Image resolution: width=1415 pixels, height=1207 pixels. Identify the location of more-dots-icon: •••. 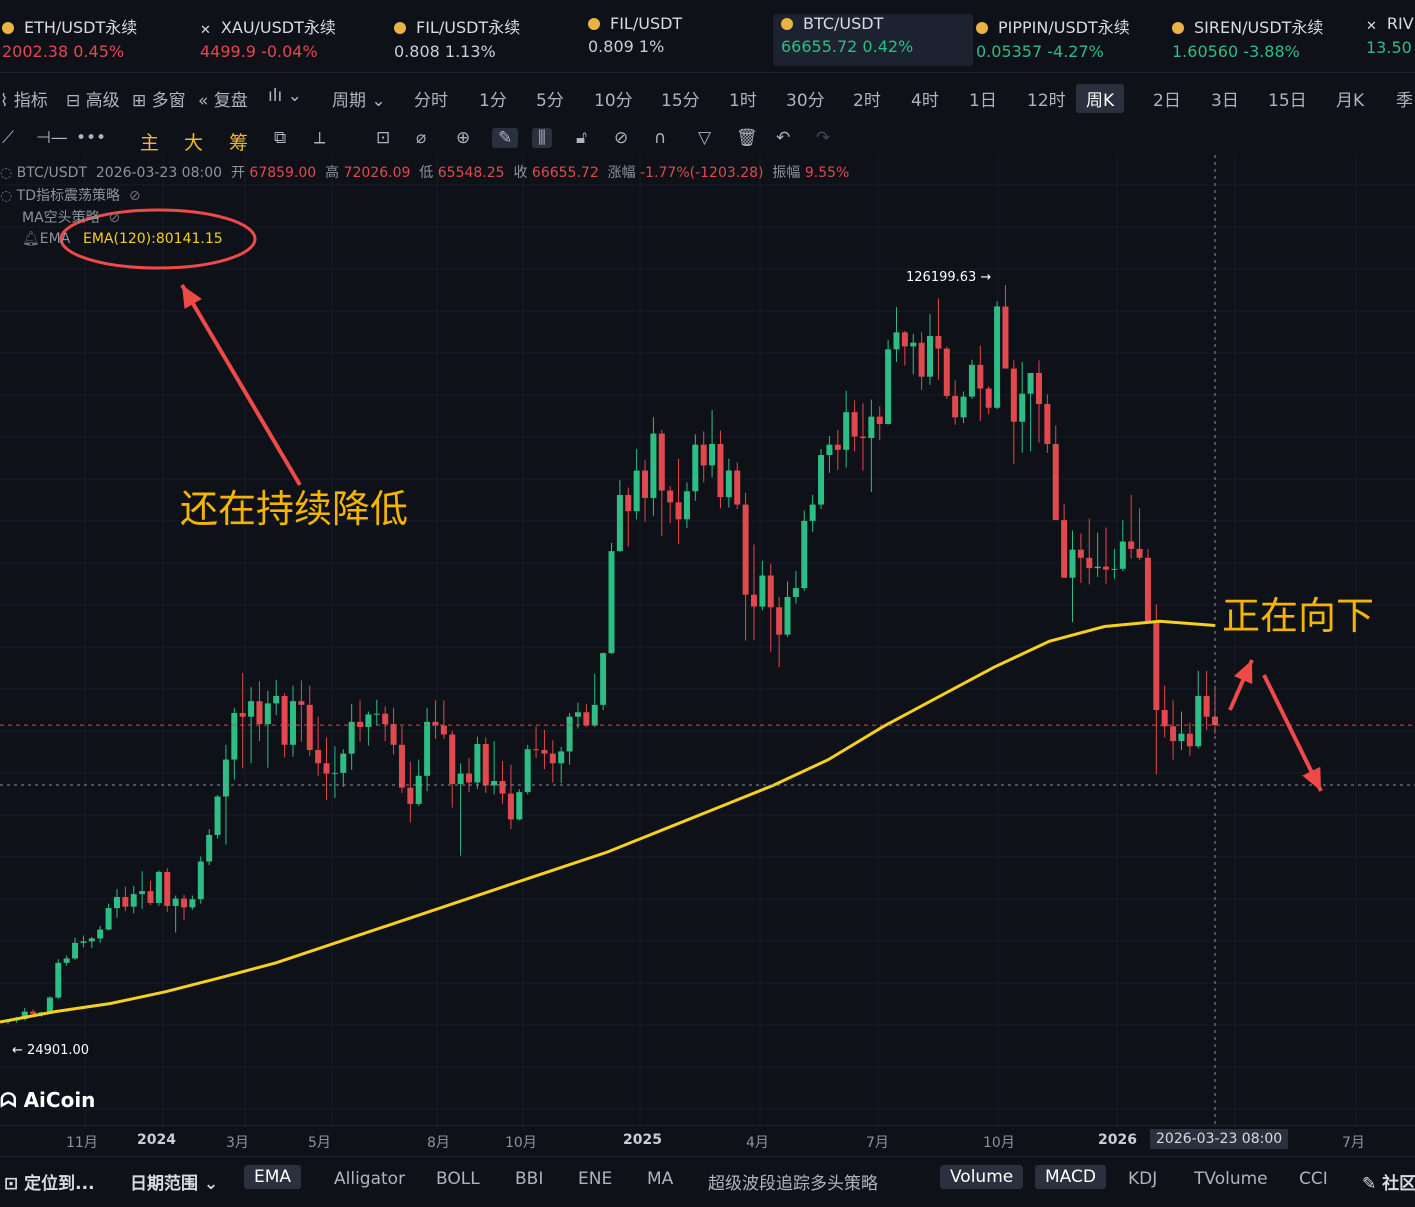
(91, 138).